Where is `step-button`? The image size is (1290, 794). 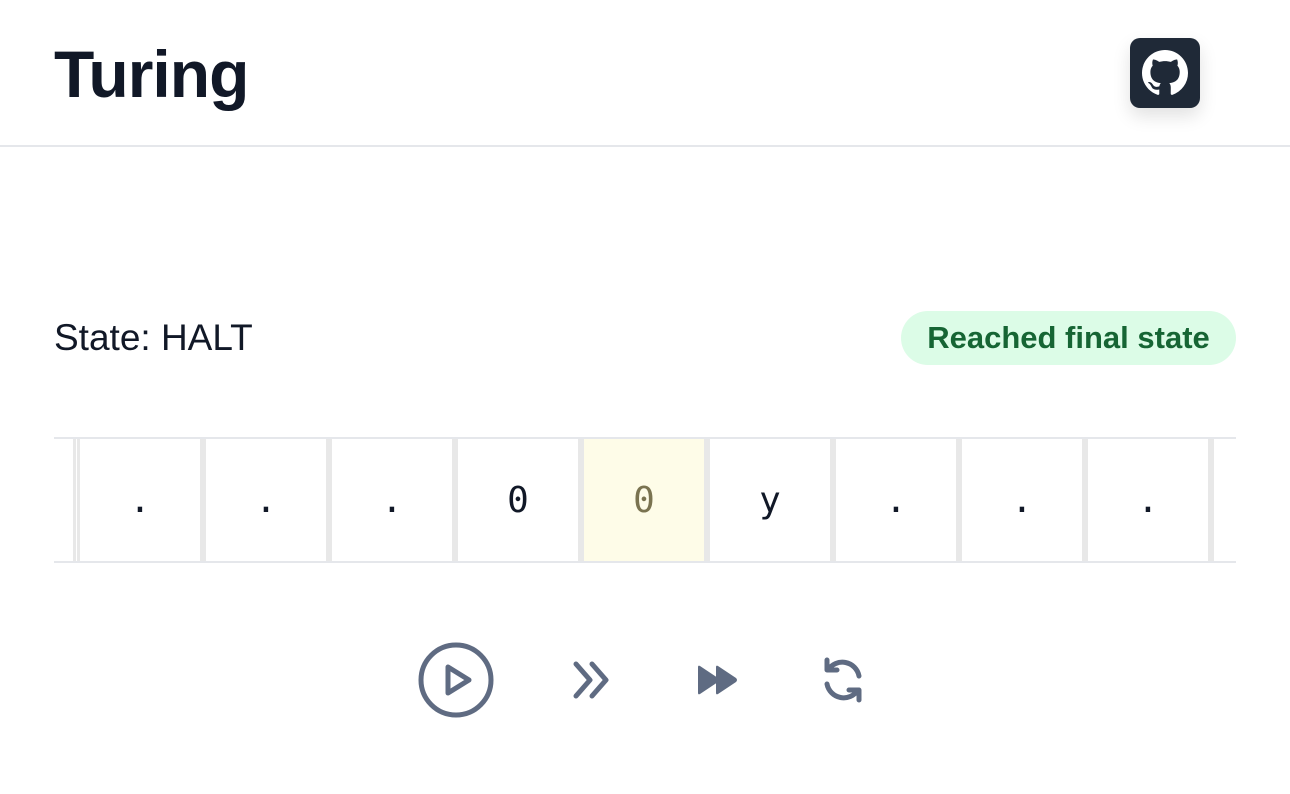
step-button is located at coordinates (592, 680).